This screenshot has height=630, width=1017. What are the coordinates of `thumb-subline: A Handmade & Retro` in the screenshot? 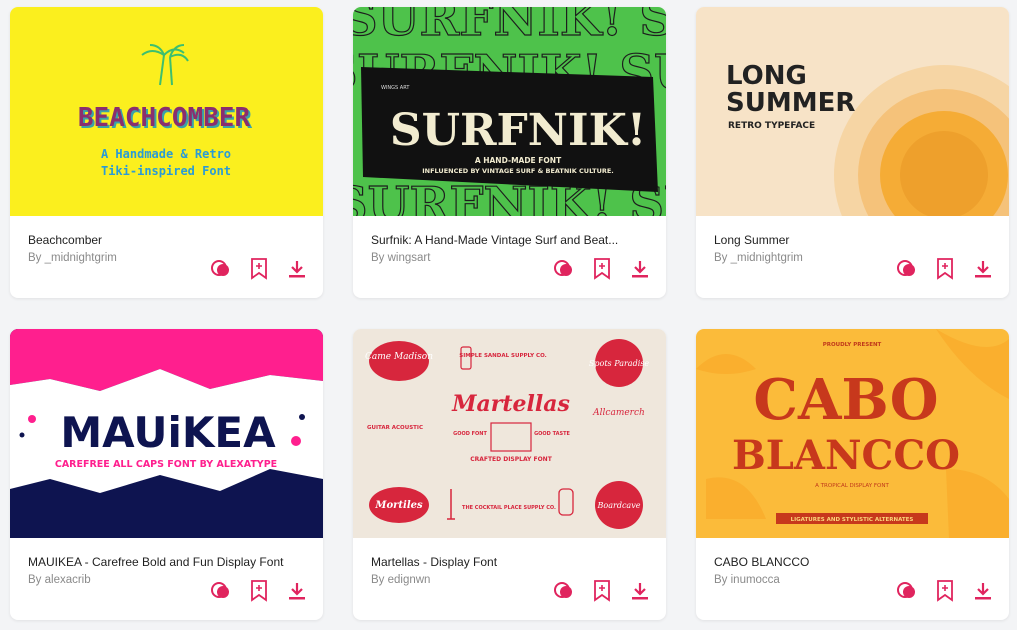 It's located at (166, 154).